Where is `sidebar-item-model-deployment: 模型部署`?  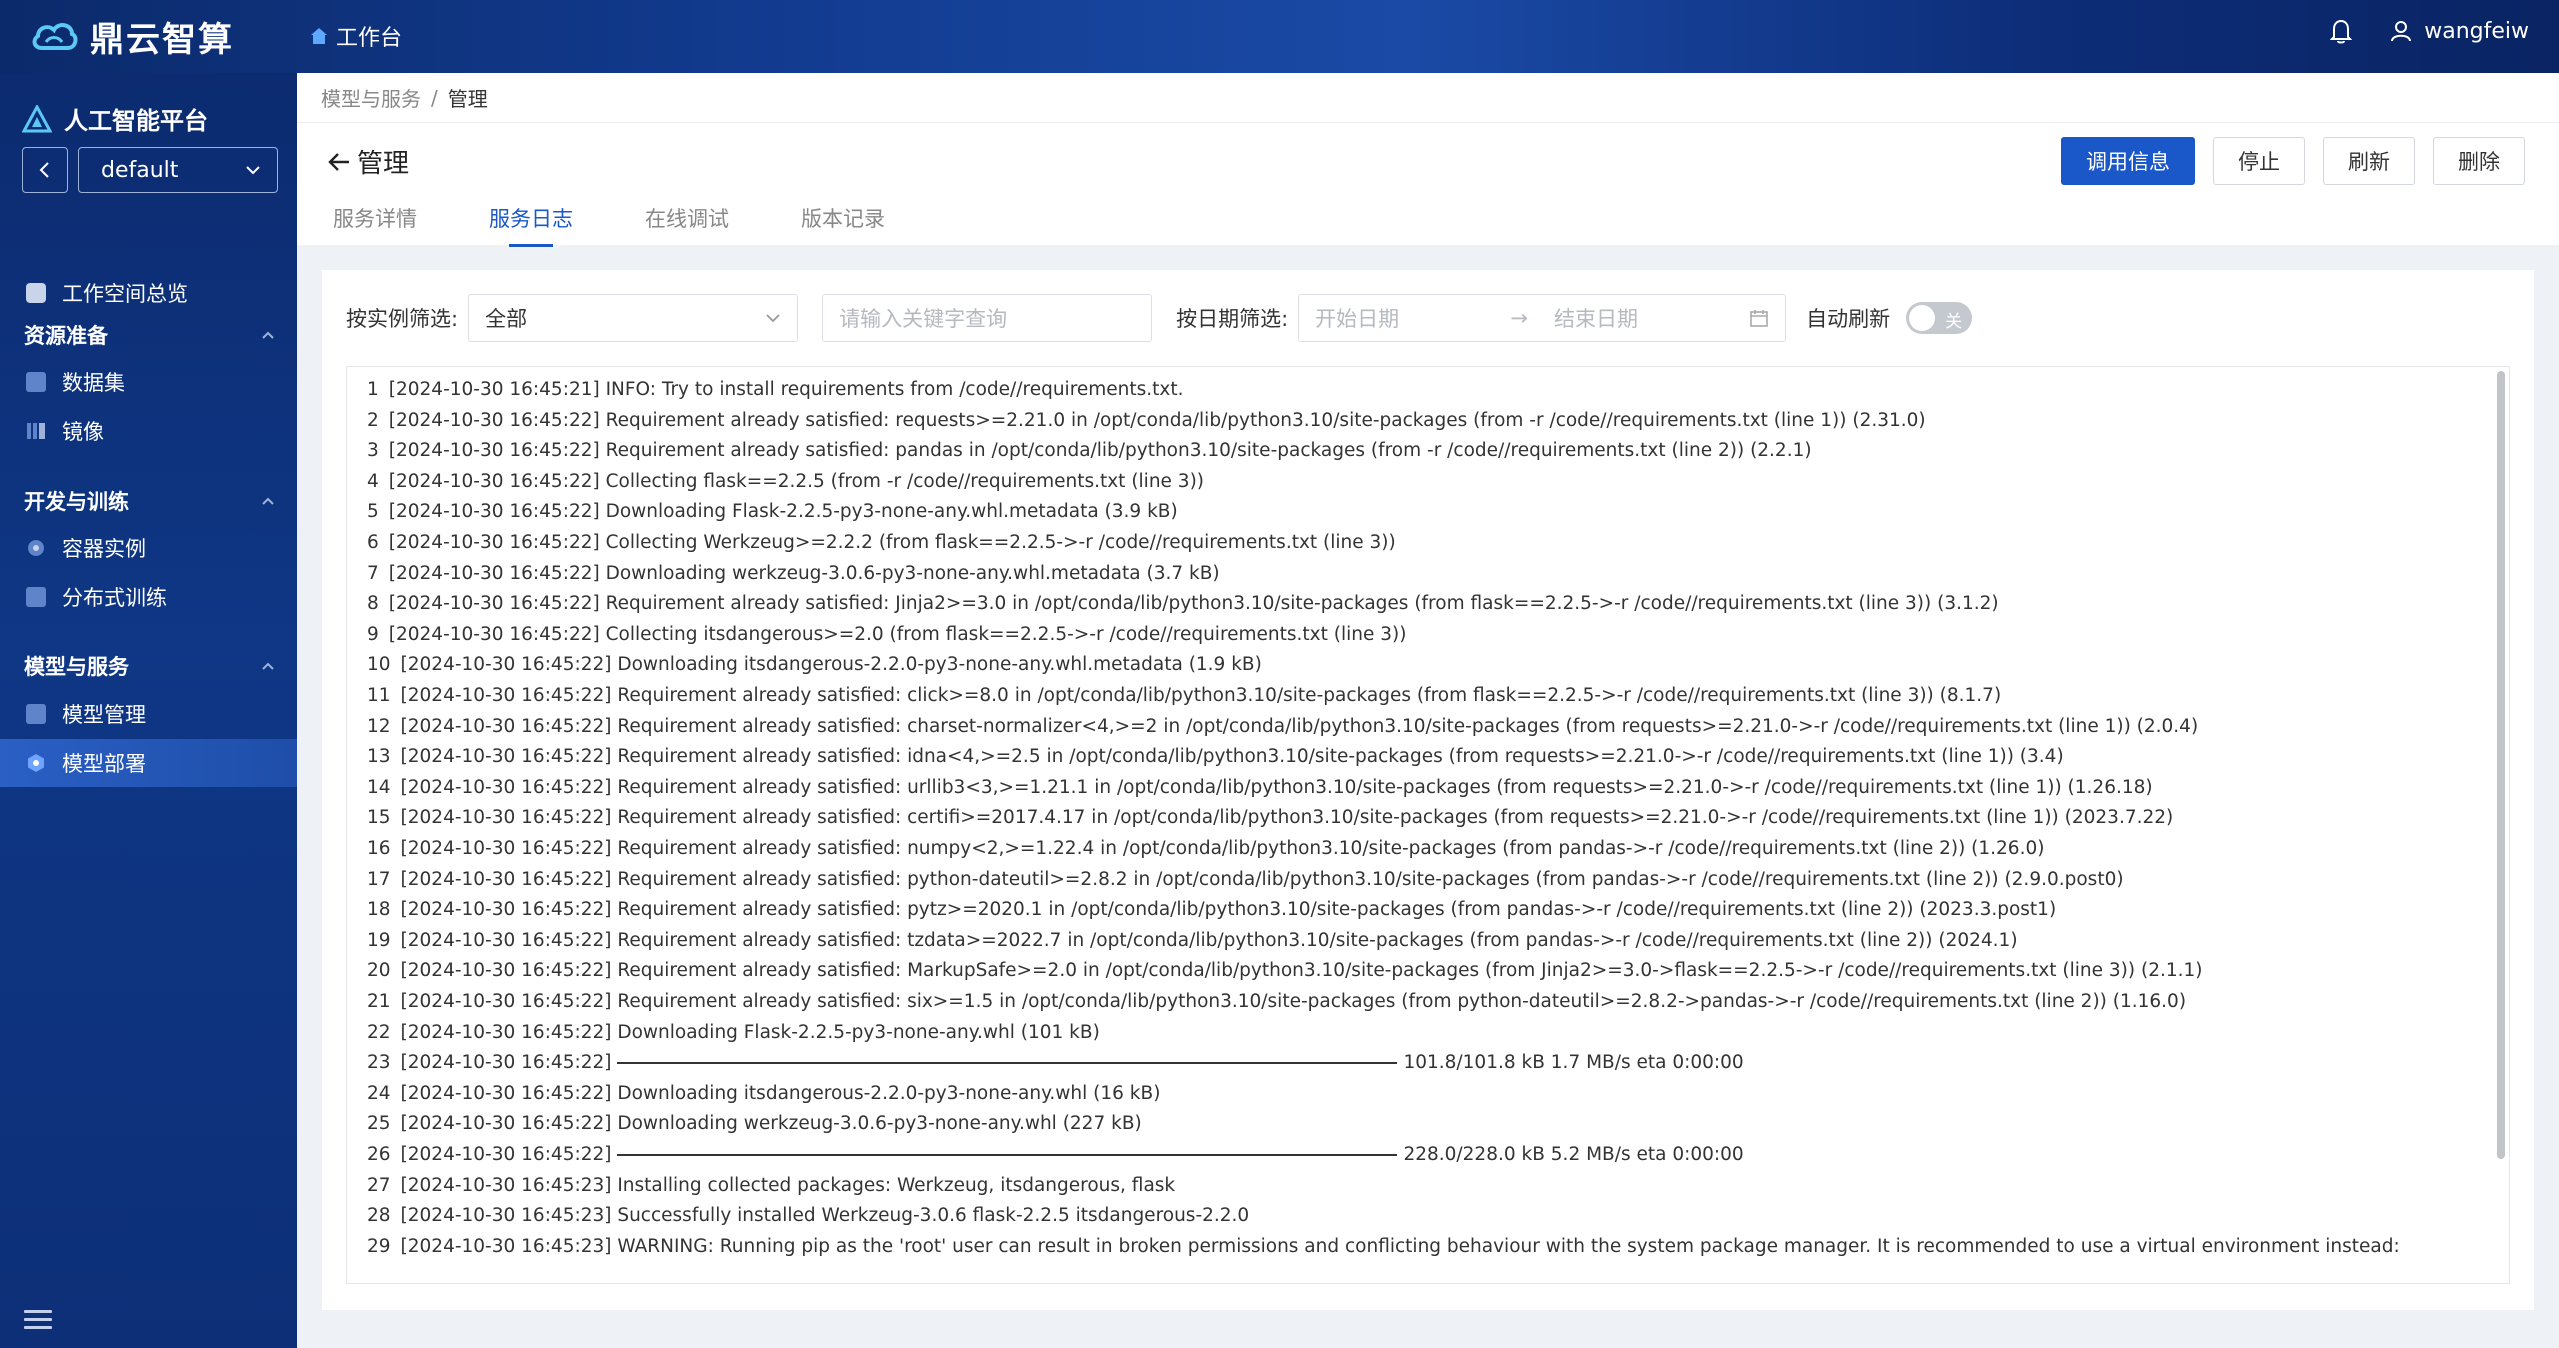
sidebar-item-model-deployment: 模型部署 is located at coordinates (148, 763).